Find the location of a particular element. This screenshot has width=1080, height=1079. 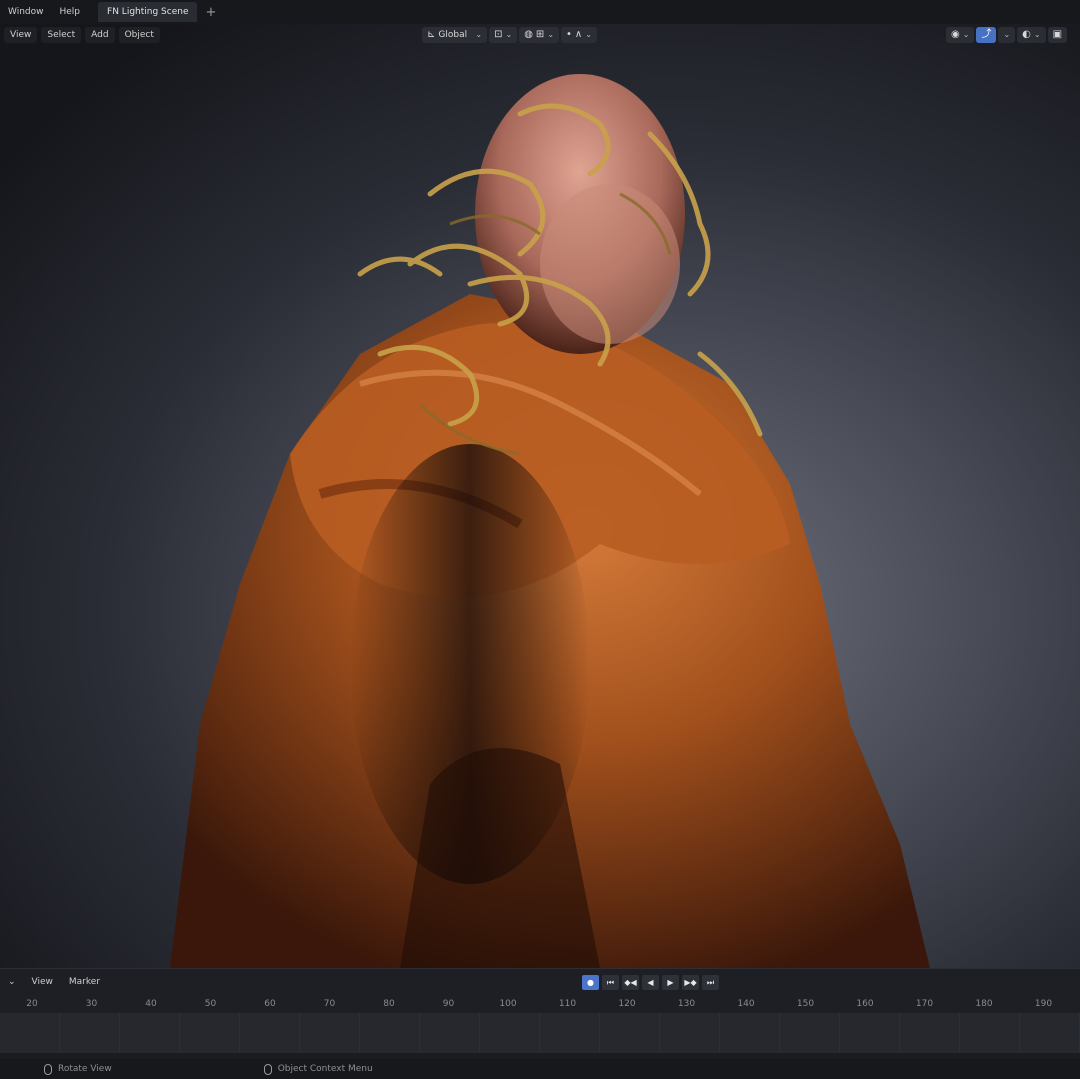

transform-tools-group: ⊾ Global ⌄ ⊡ ⌄ ◍ ⊞ ⌄ • ∧ ⌄ is located at coordinates (509, 35).